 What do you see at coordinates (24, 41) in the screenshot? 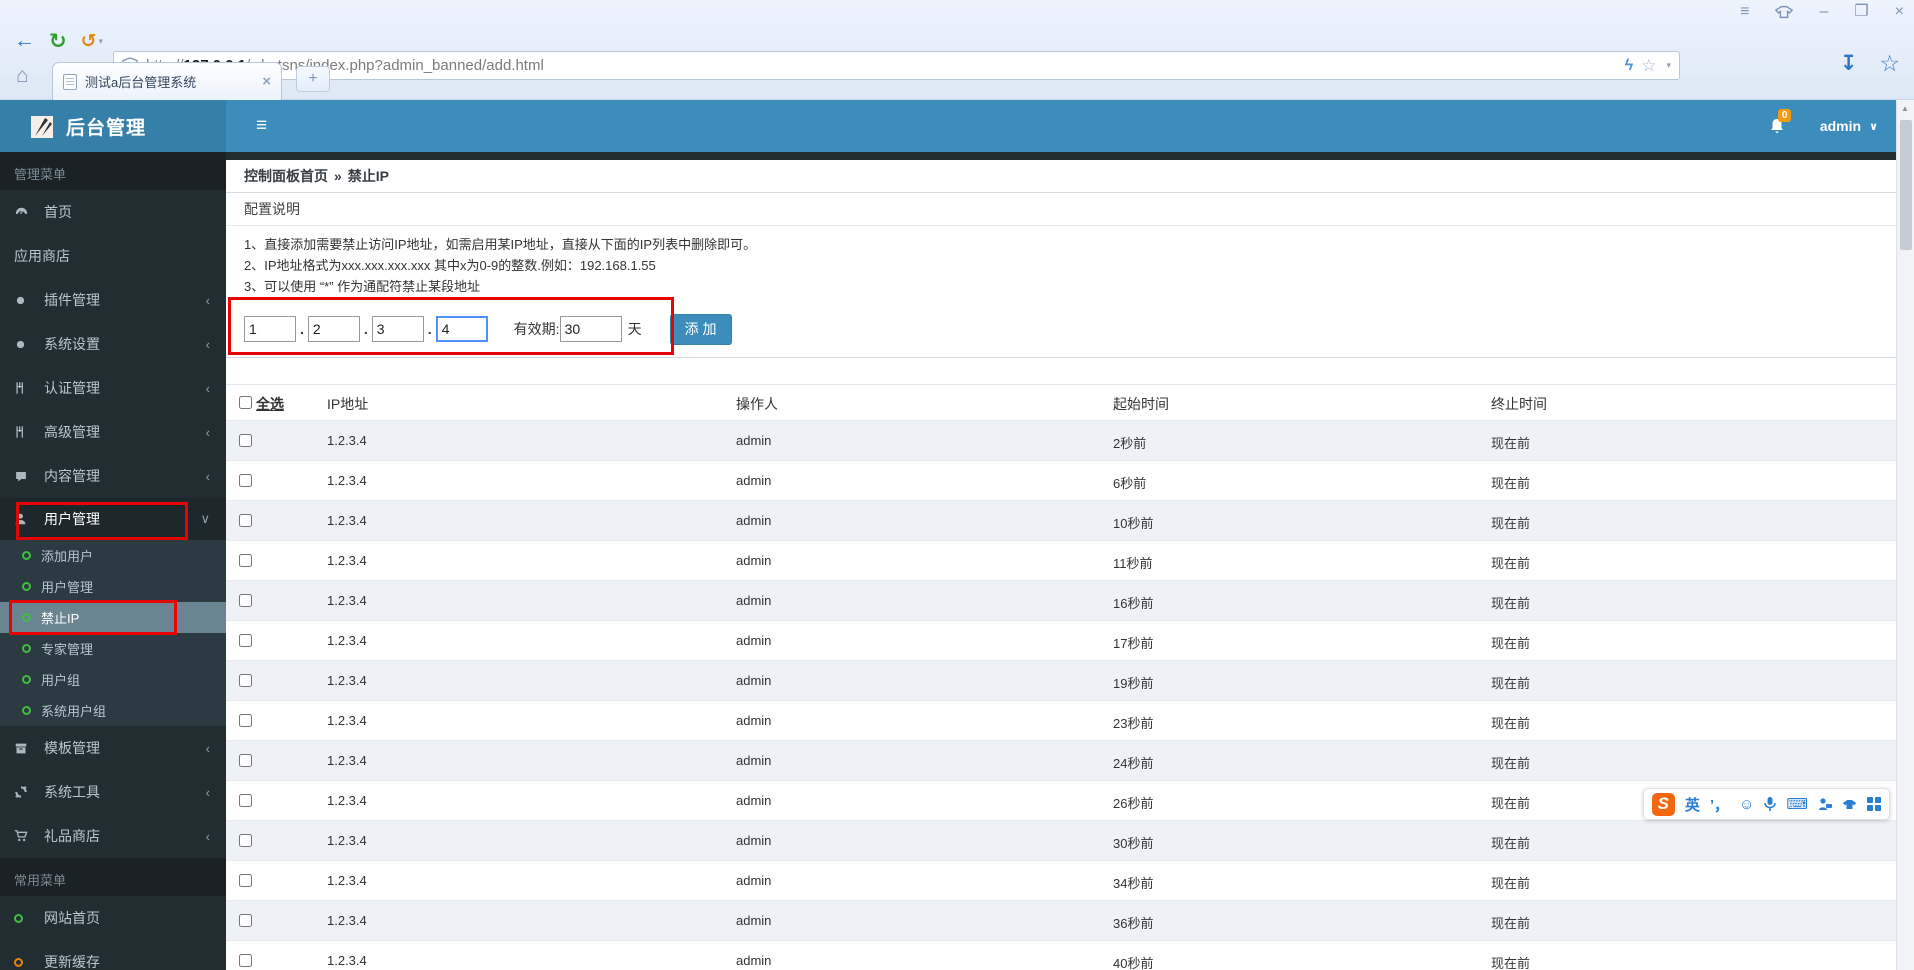
I see `back-button: ←` at bounding box center [24, 41].